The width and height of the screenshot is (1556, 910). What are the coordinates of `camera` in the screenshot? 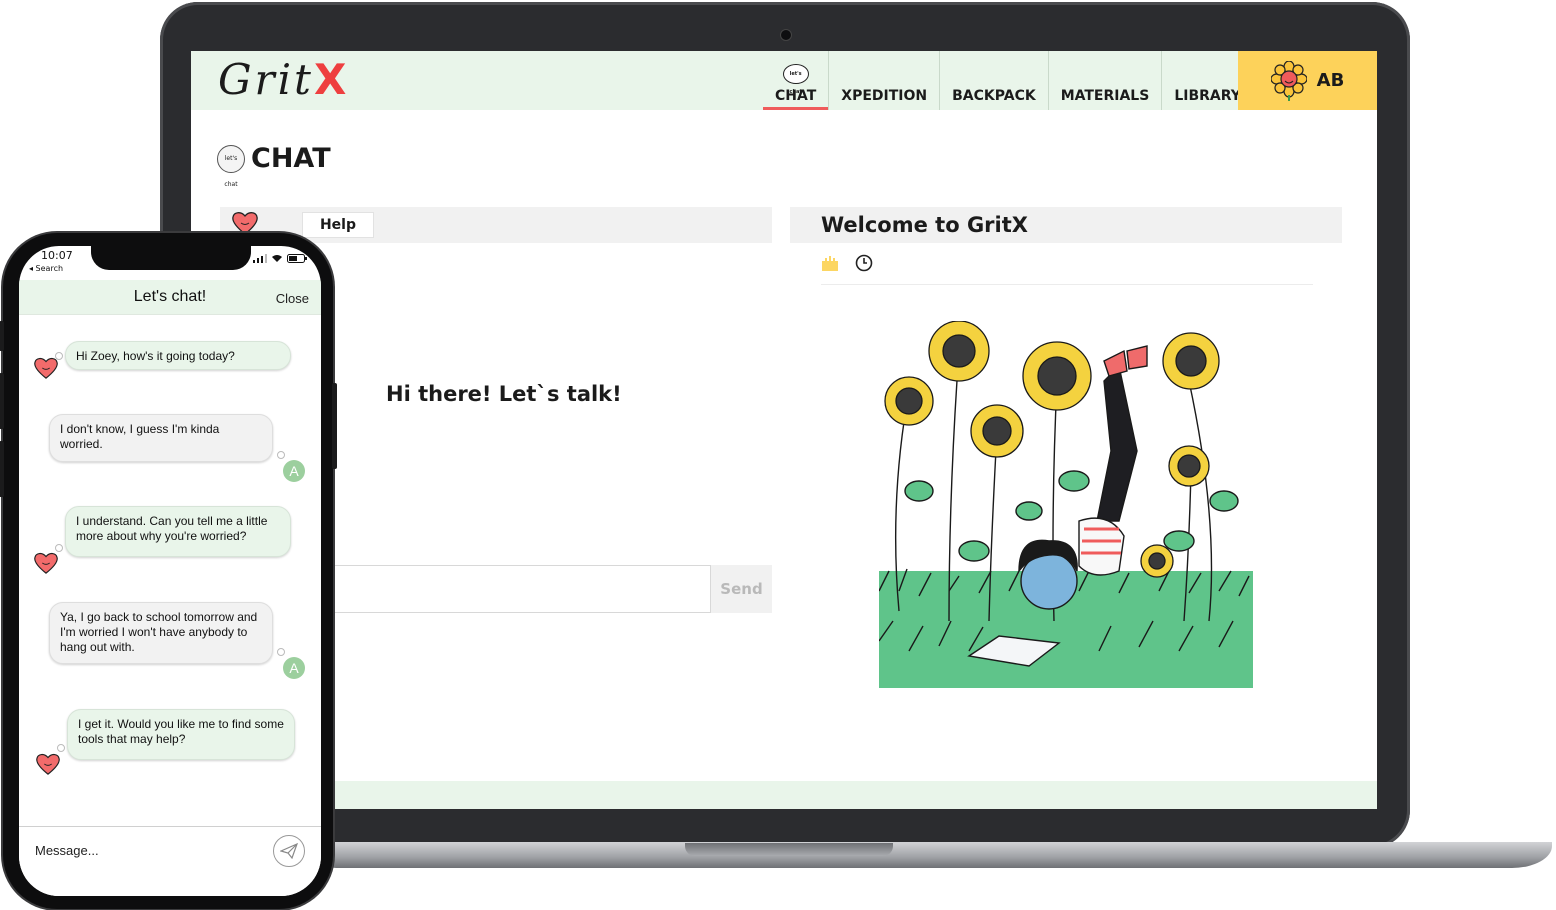 It's located at (786, 35).